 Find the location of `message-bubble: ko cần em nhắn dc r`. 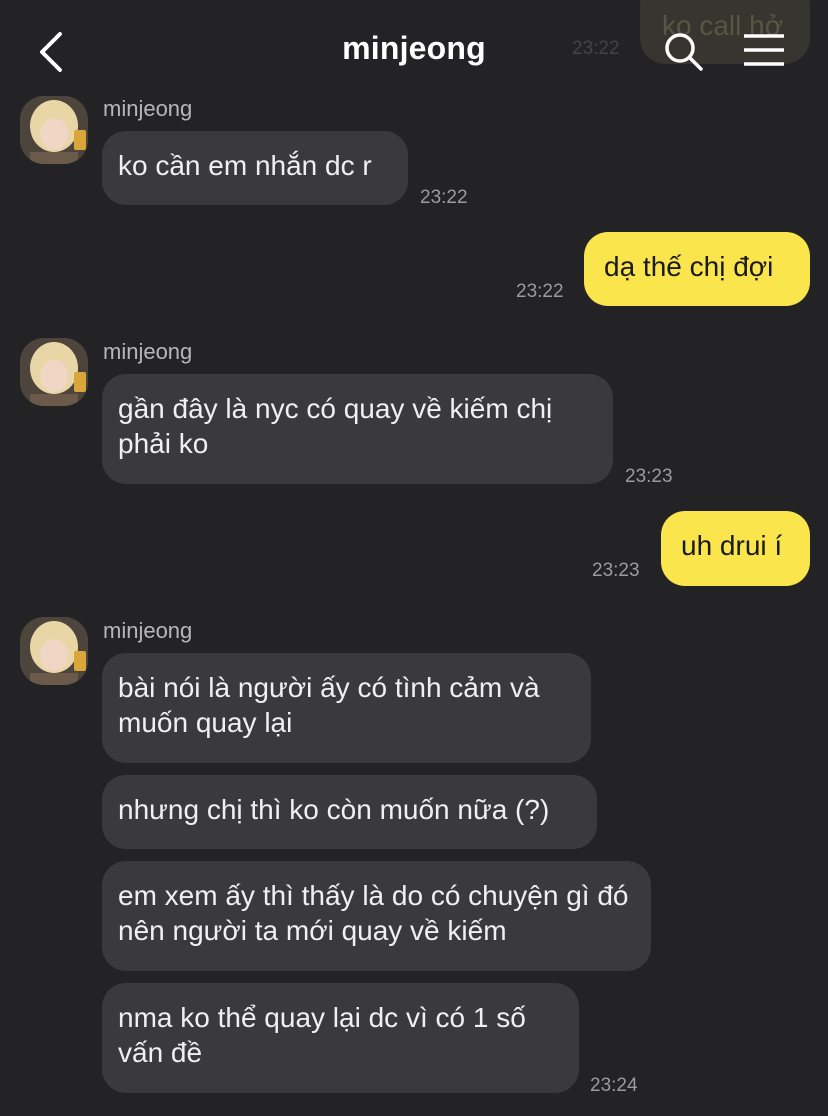

message-bubble: ko cần em nhắn dc r is located at coordinates (255, 168).